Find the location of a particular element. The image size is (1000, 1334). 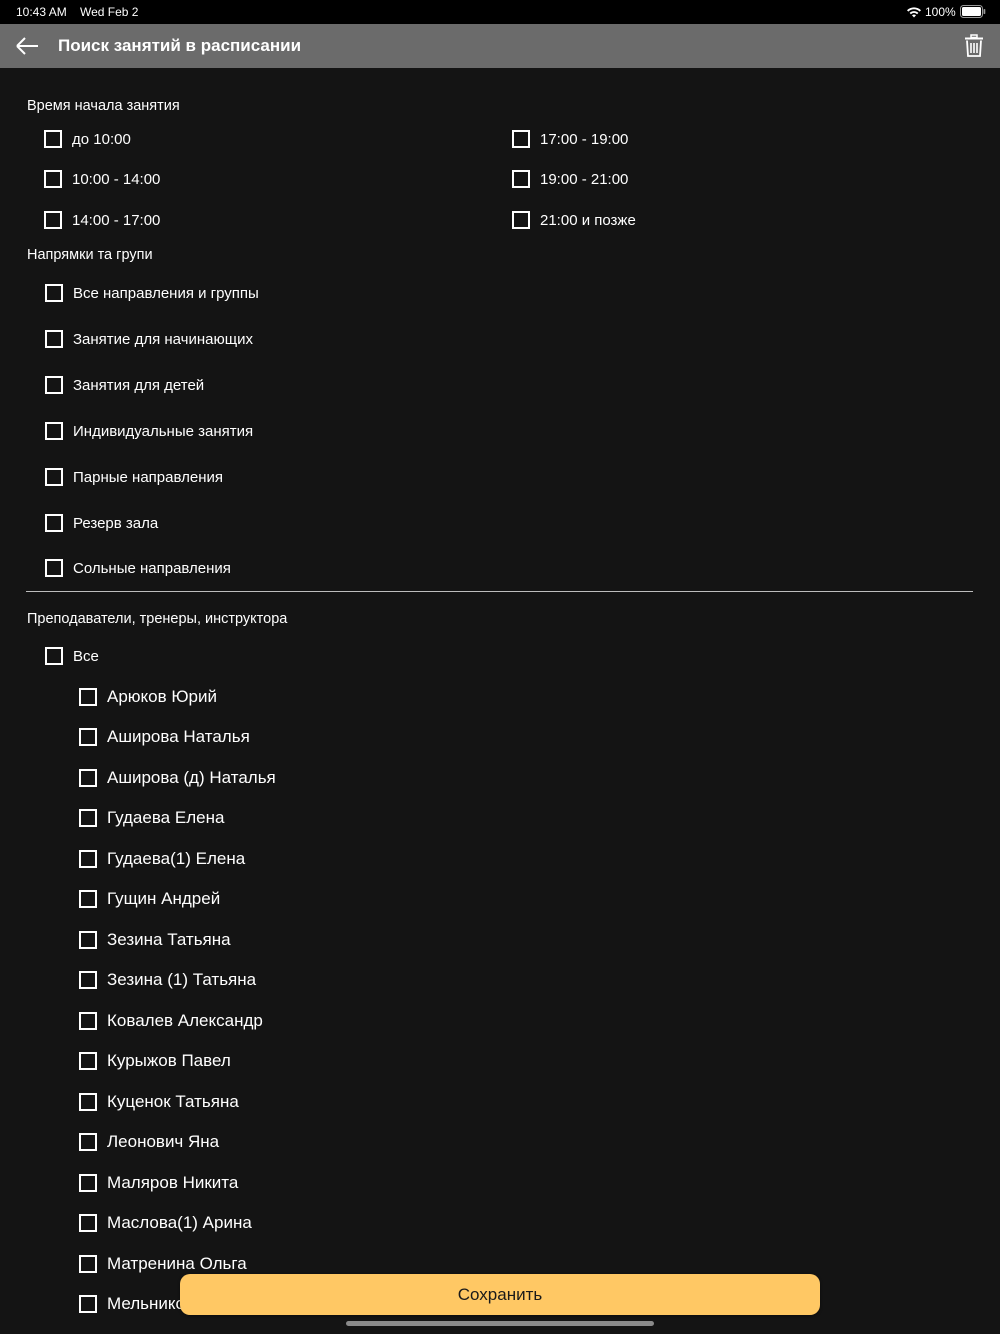

teacher-name: Зезина Татьяна is located at coordinates (169, 939).